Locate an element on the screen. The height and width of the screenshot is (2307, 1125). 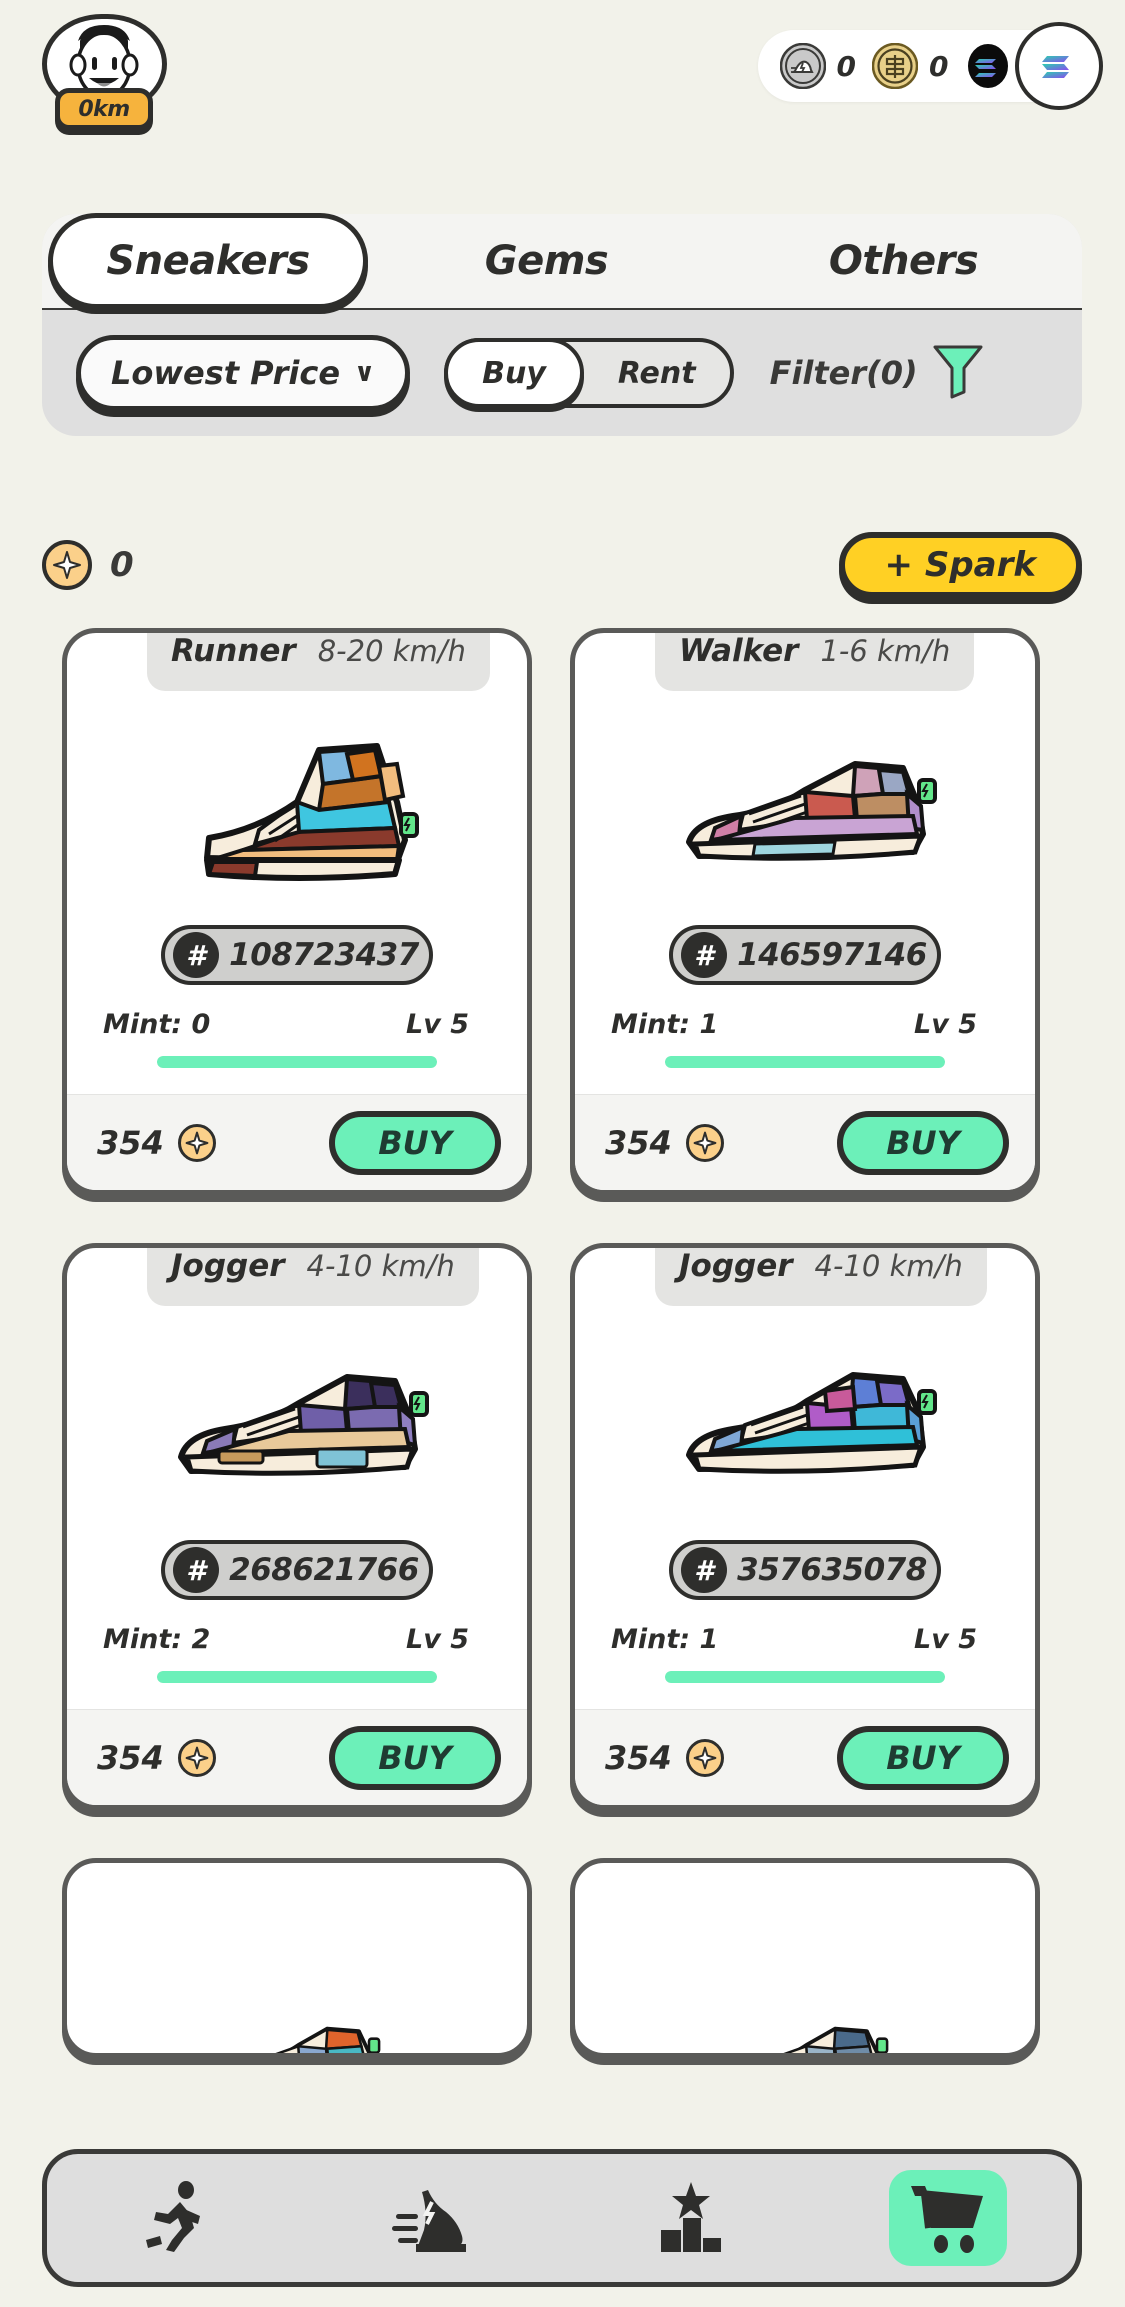
wallet-item-gst: 0 is located at coordinates (818, 66).